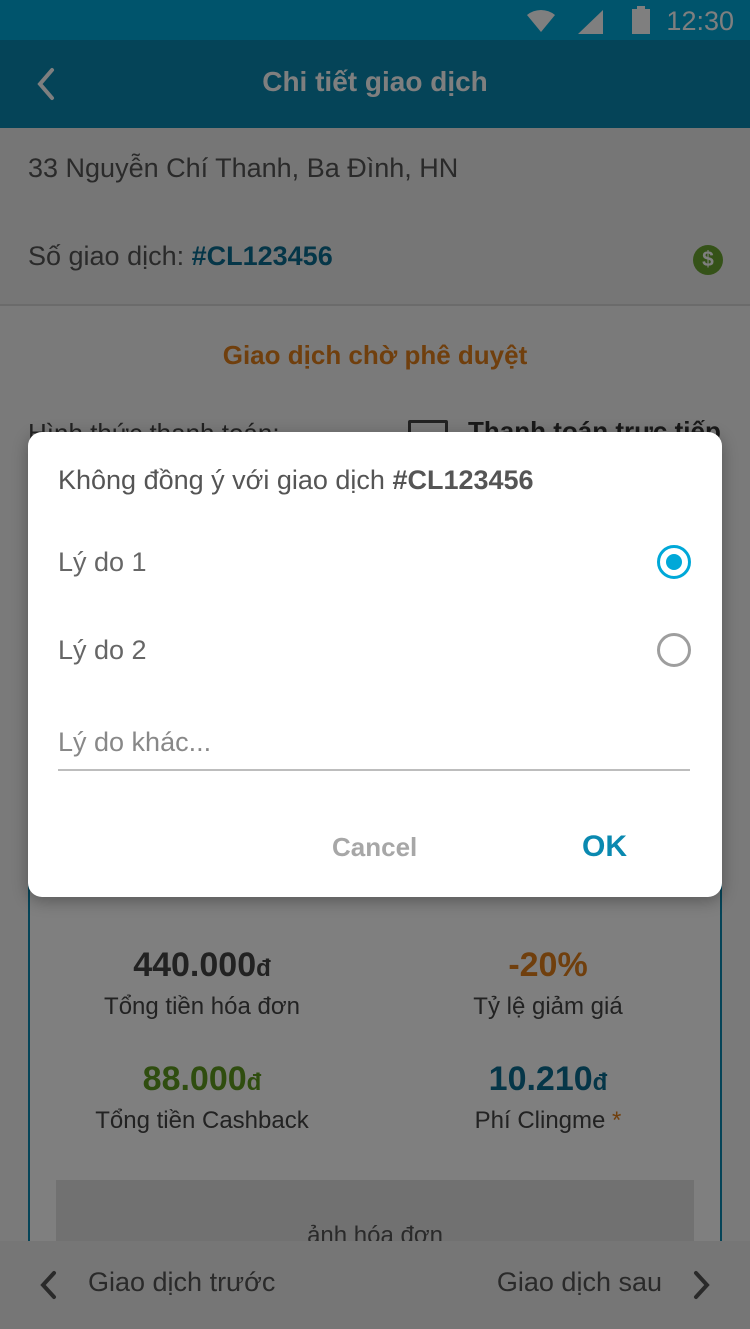 The image size is (750, 1329). I want to click on ok-button: OK, so click(604, 847).